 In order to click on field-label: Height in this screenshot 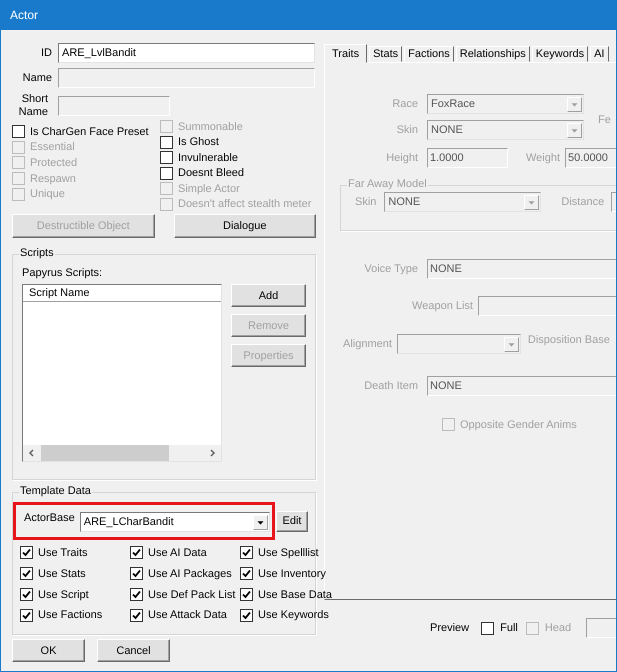, I will do `click(401, 158)`.